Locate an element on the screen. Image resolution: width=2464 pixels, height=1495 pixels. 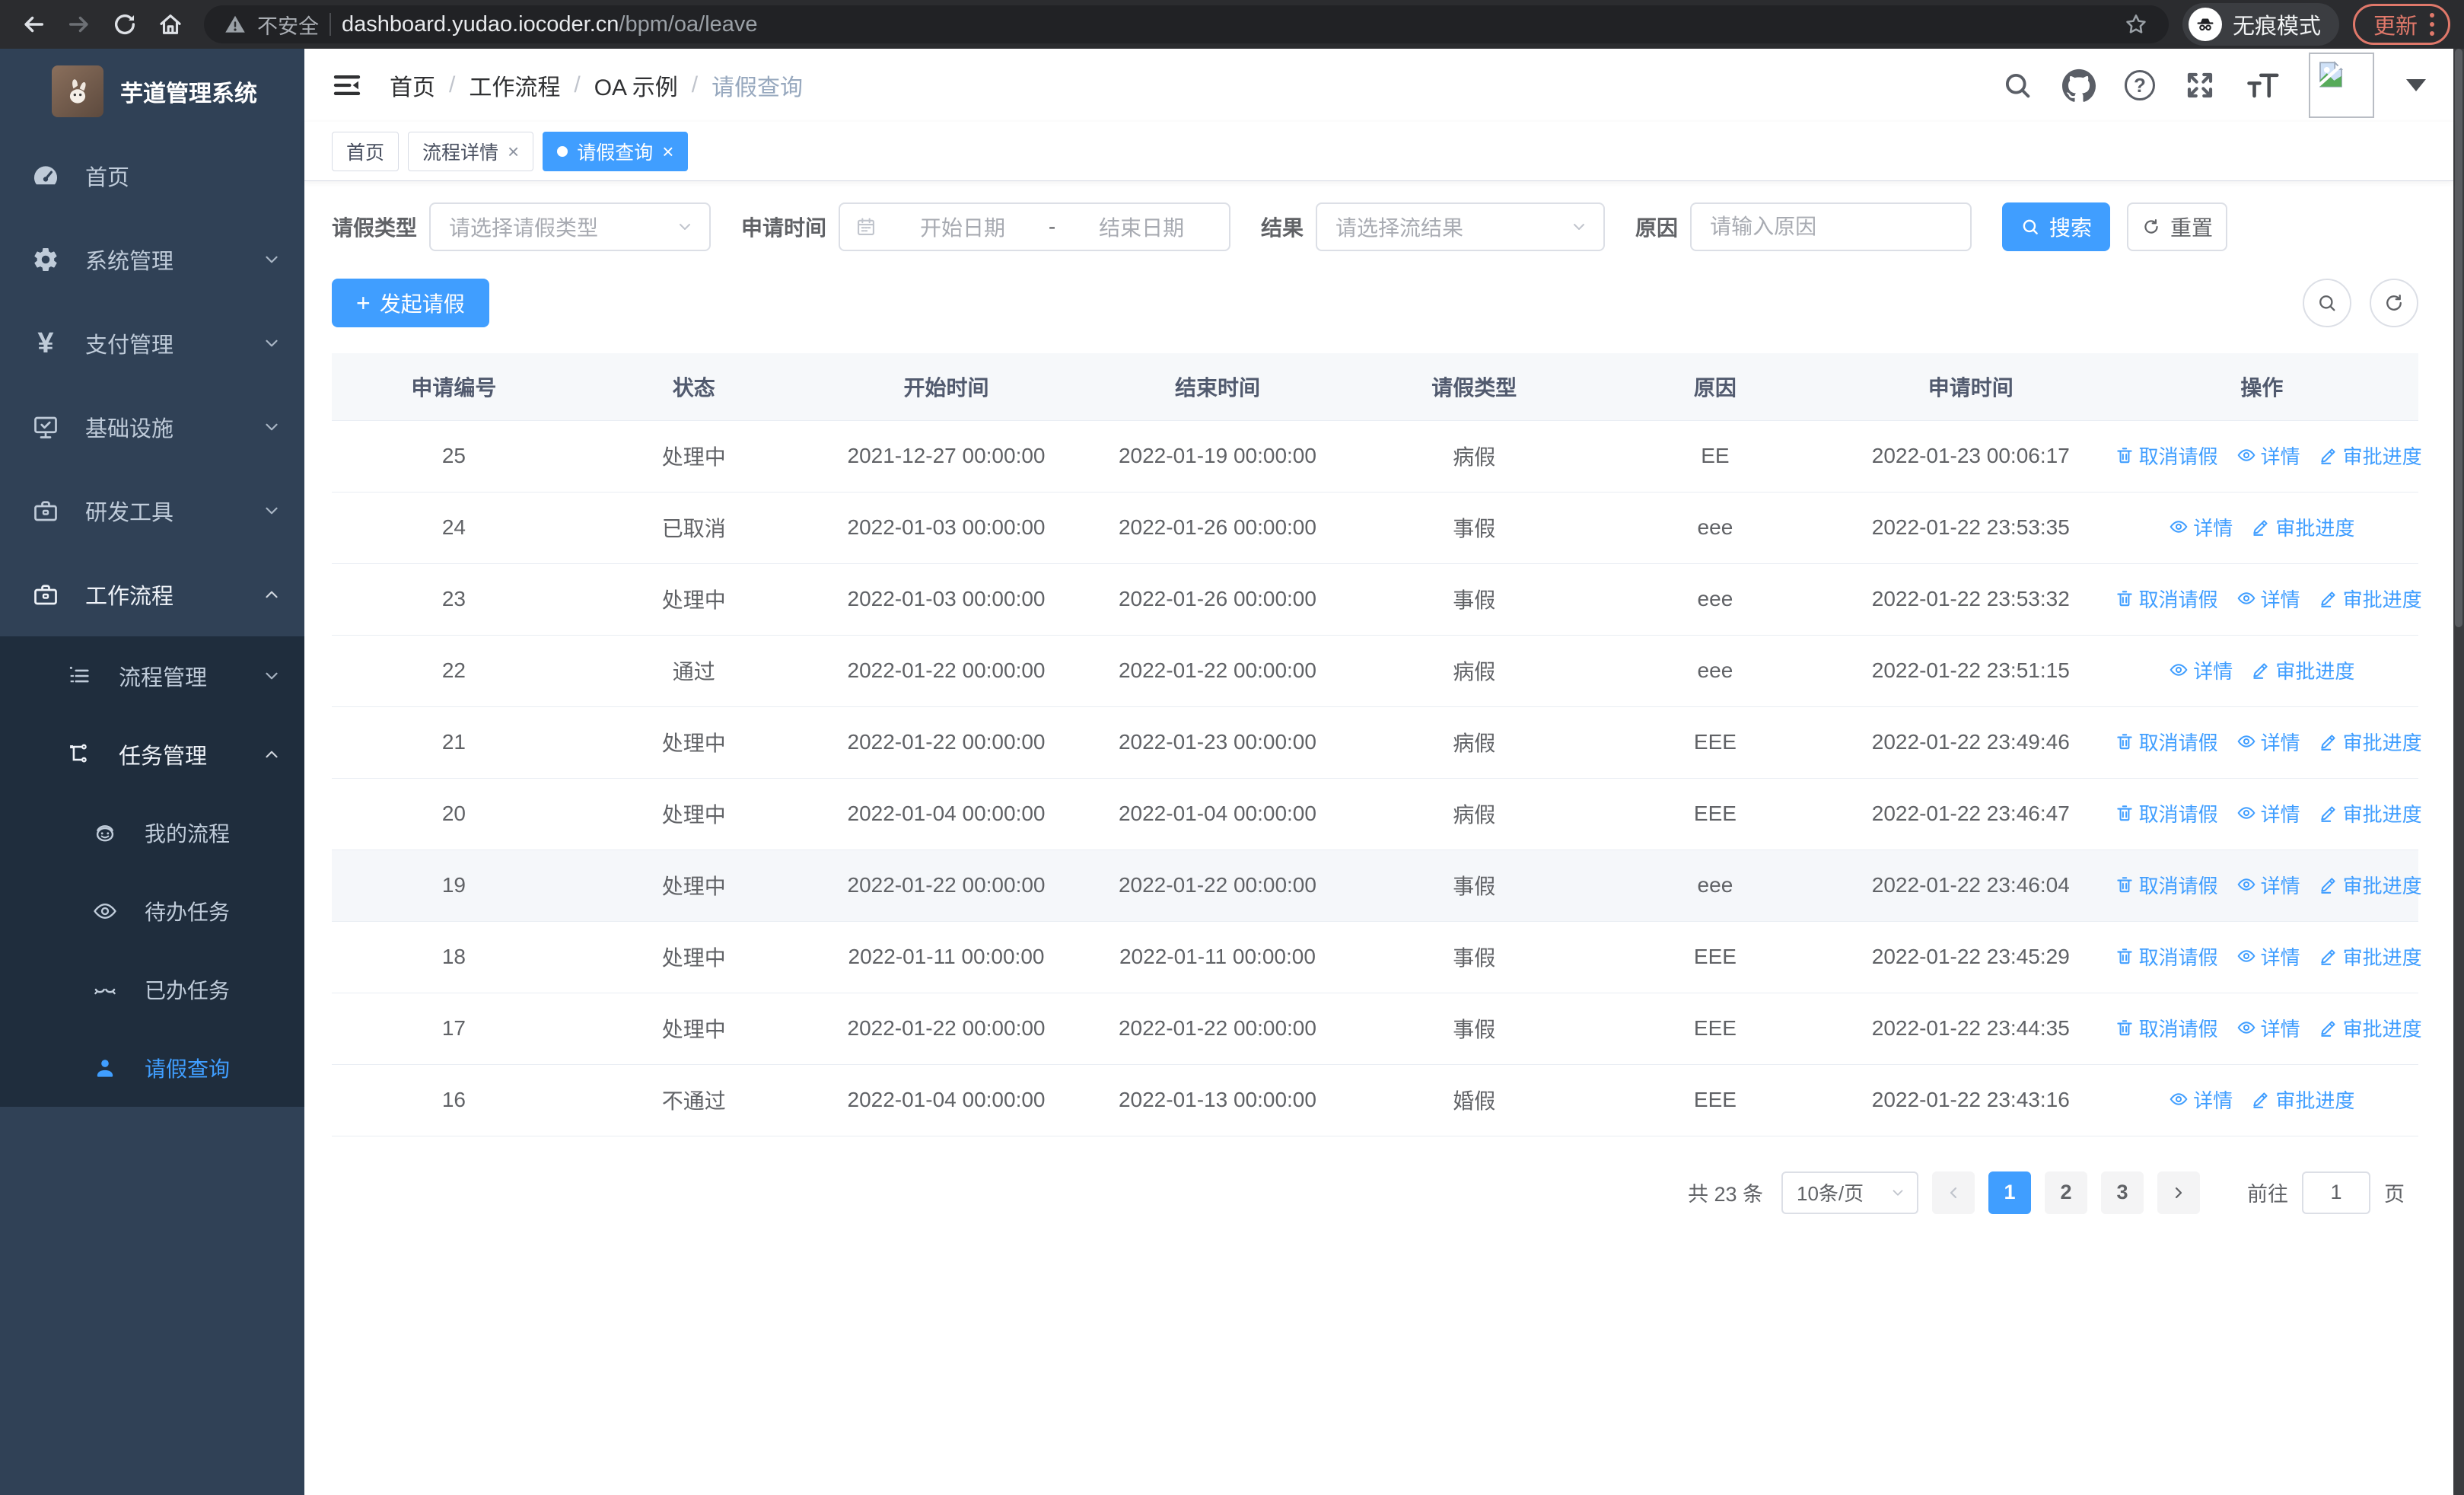
cell-actions: 取消请假 详情 审批进度 is located at coordinates (2263, 456).